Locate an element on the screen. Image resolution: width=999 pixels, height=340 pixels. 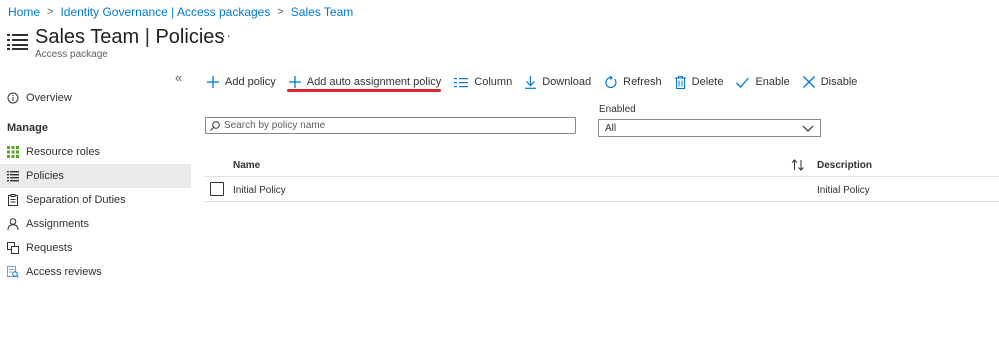
sort-icon is located at coordinates (798, 165).